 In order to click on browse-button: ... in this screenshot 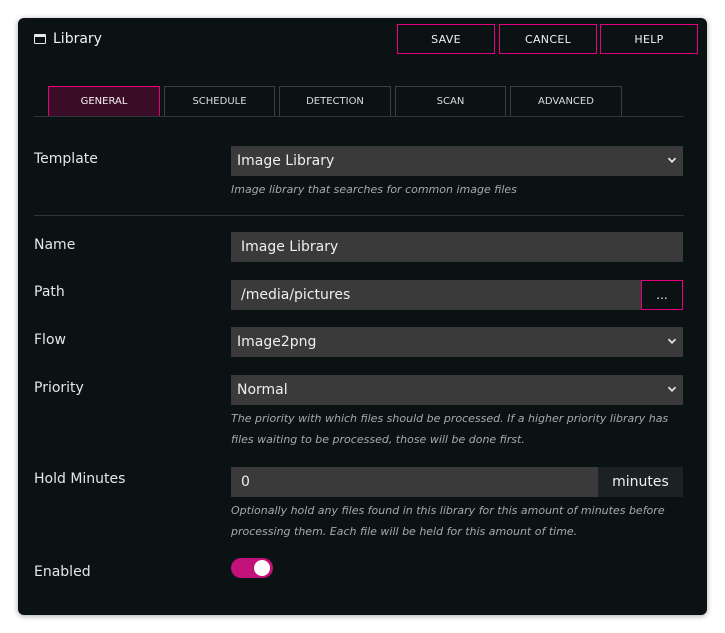, I will do `click(662, 295)`.